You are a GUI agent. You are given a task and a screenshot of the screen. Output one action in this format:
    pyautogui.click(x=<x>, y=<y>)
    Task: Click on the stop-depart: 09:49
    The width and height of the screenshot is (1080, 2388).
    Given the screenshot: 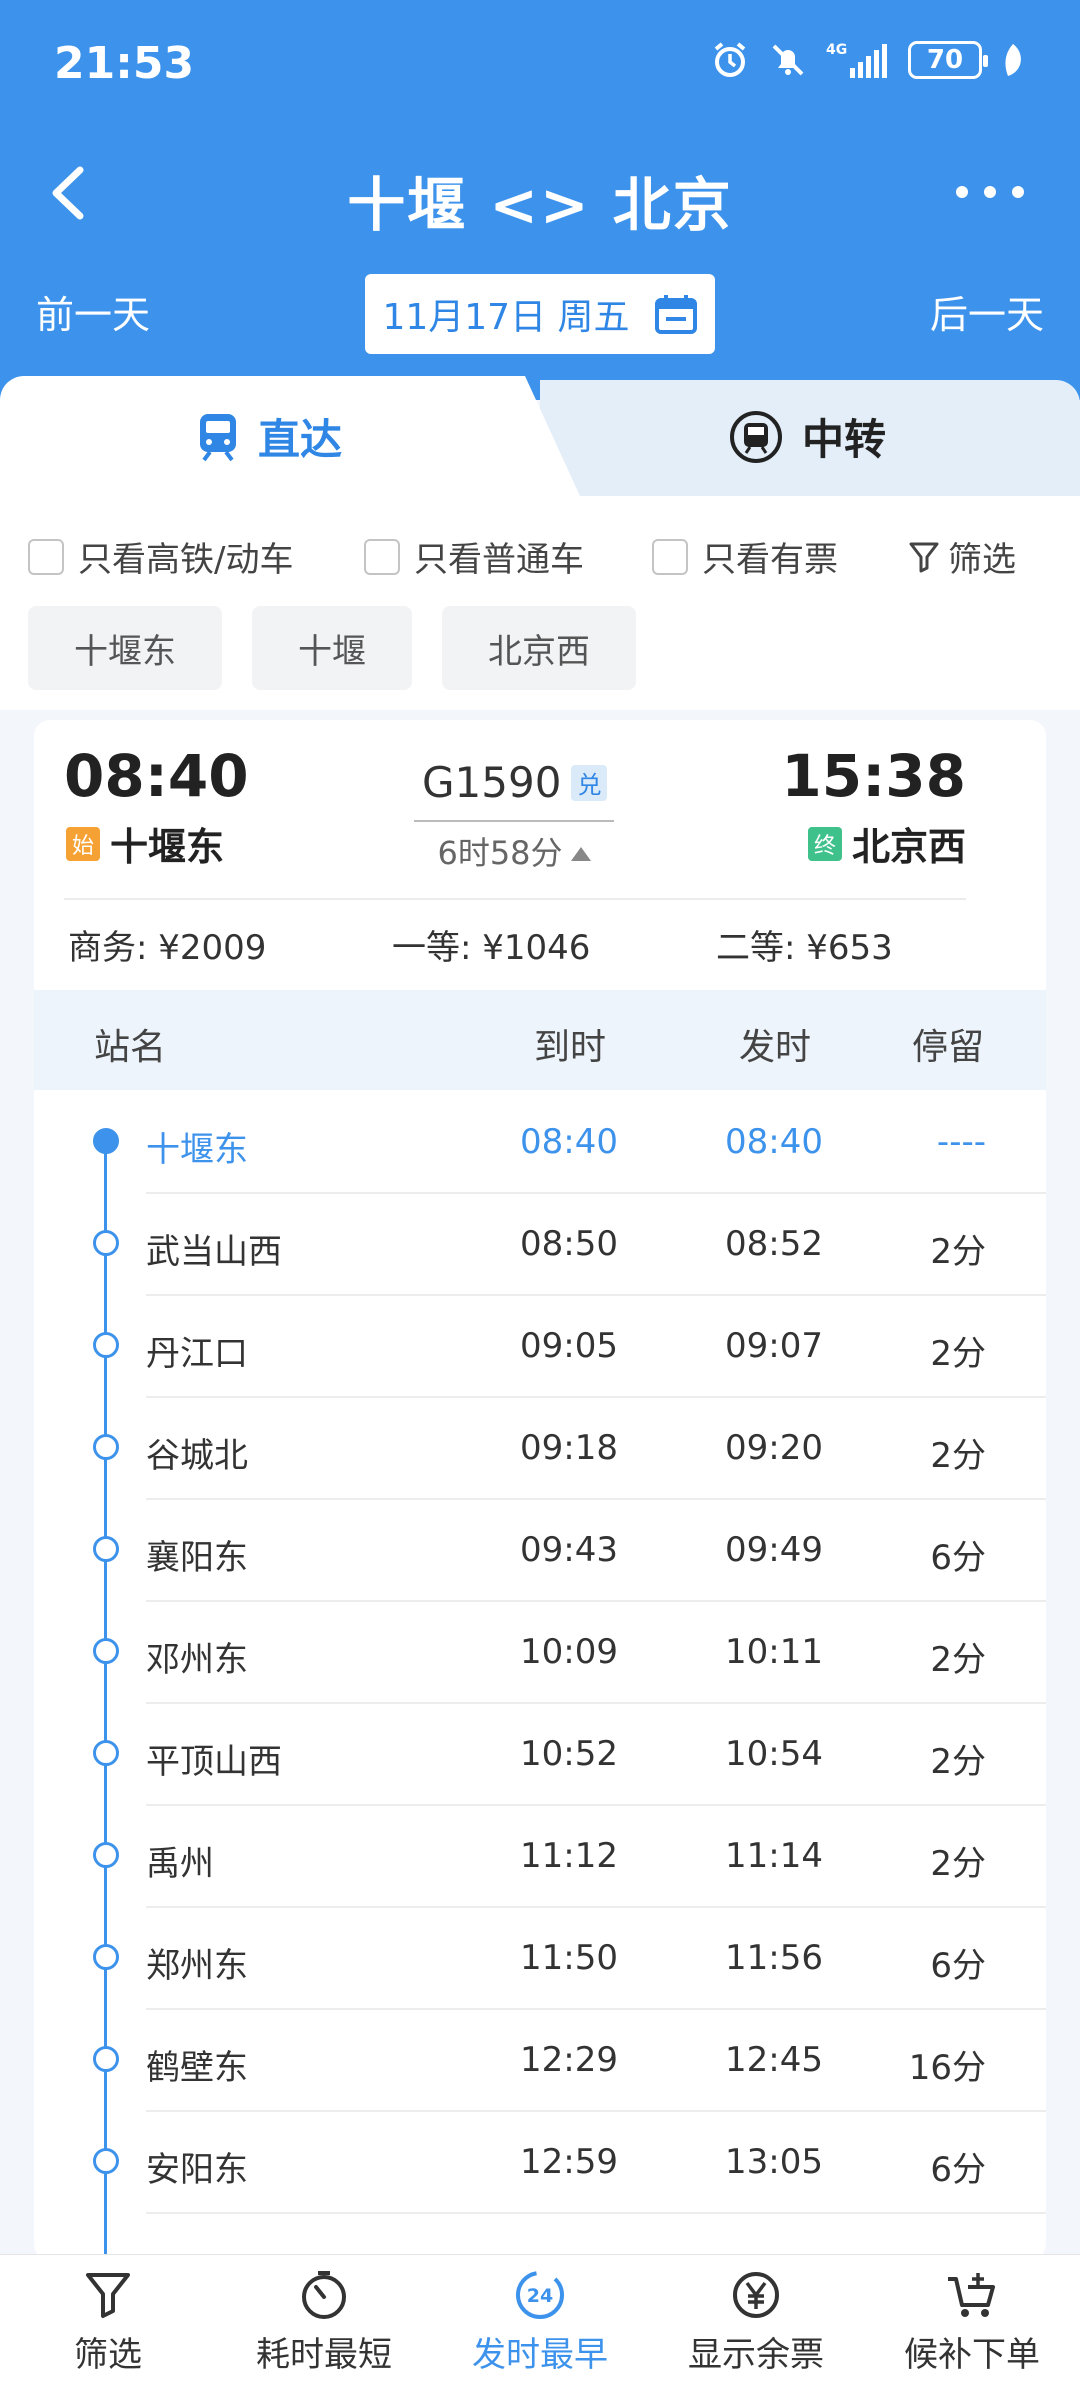 What is the action you would take?
    pyautogui.click(x=774, y=1550)
    